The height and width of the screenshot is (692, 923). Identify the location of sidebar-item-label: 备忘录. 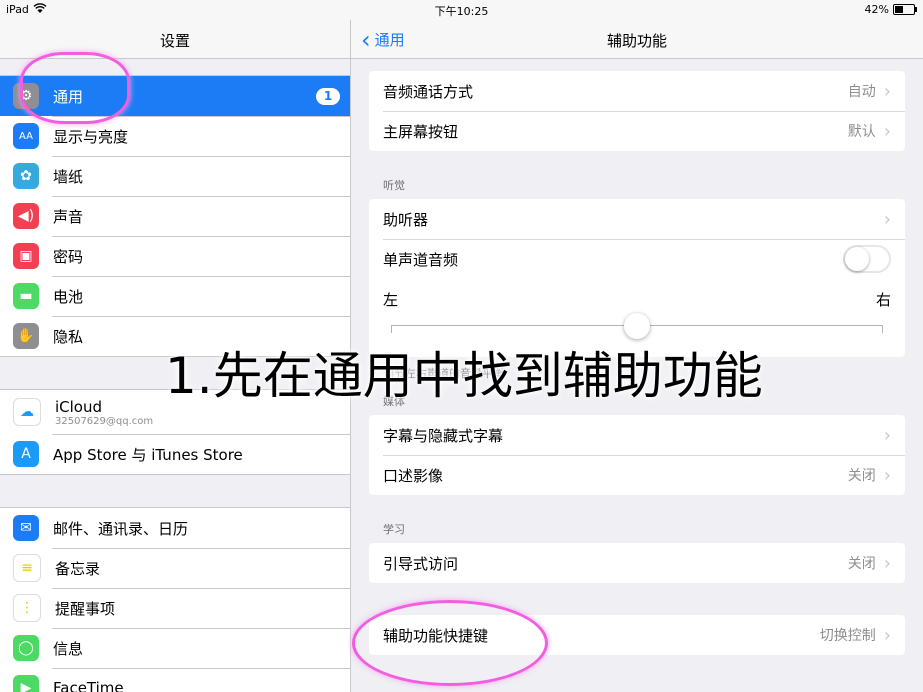
(78, 568).